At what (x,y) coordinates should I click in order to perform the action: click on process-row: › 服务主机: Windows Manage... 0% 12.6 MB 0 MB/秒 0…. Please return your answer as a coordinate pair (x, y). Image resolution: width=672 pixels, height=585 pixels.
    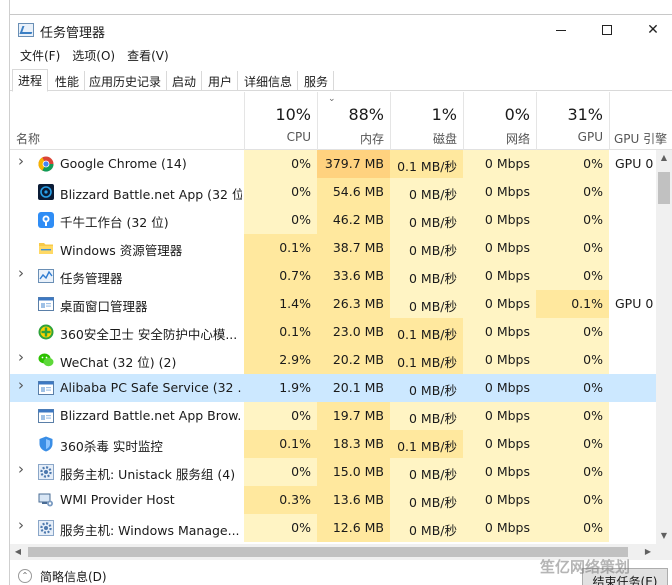
    Looking at the image, I should click on (333, 528).